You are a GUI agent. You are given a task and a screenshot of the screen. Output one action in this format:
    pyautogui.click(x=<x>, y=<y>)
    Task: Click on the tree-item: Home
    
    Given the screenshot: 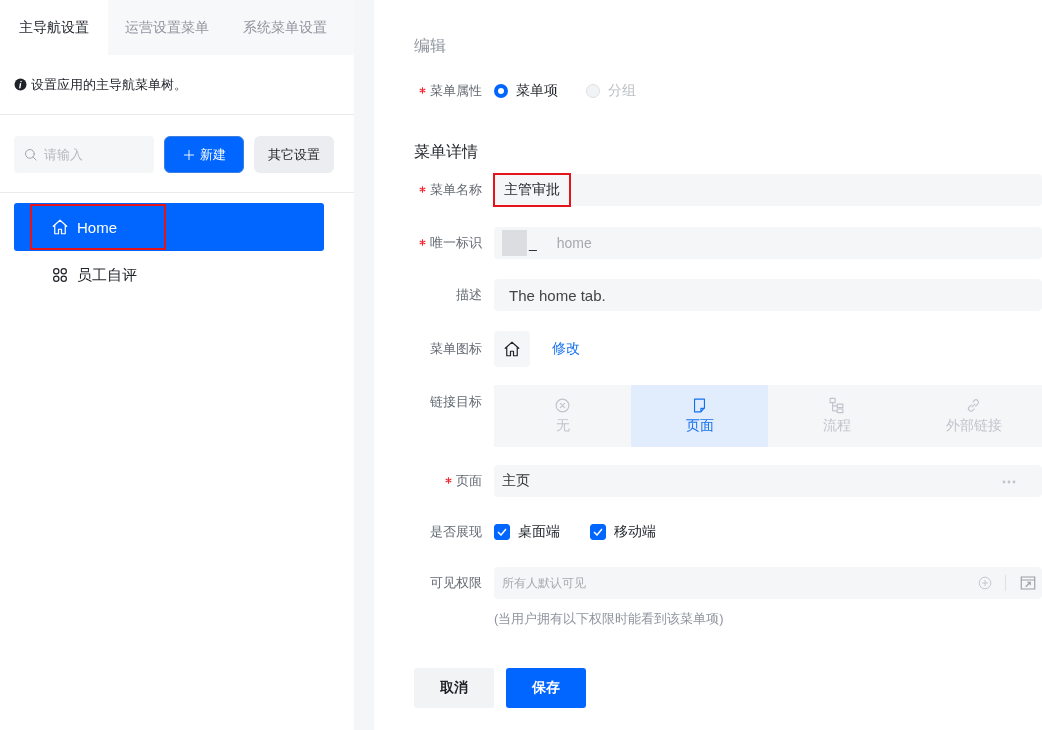 What is the action you would take?
    pyautogui.click(x=169, y=227)
    